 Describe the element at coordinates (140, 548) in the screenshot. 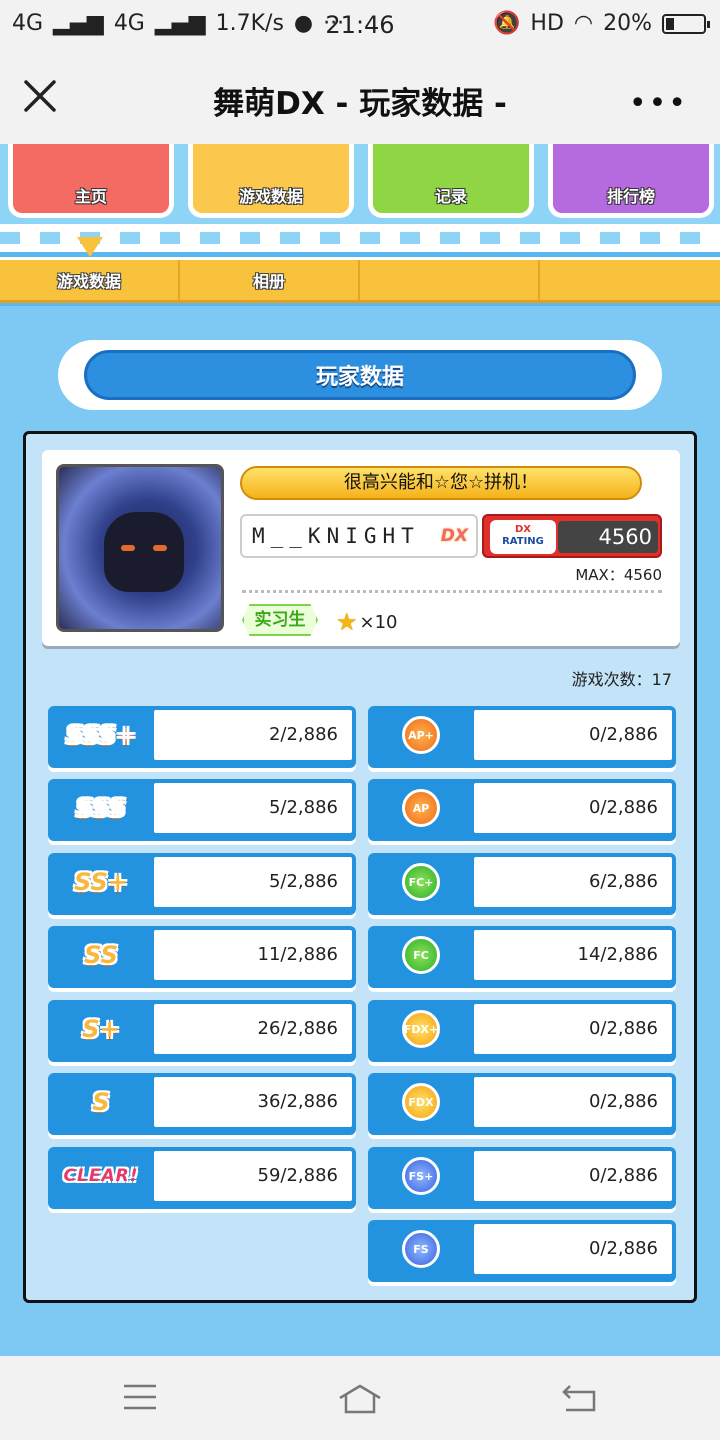

I see `avatar` at that location.